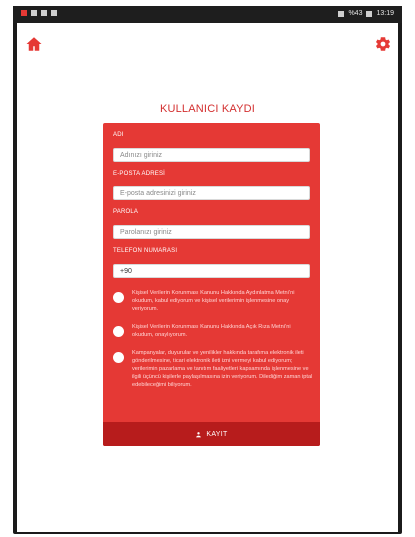 The height and width of the screenshot is (537, 415). What do you see at coordinates (383, 44) in the screenshot?
I see `gear-icon` at bounding box center [383, 44].